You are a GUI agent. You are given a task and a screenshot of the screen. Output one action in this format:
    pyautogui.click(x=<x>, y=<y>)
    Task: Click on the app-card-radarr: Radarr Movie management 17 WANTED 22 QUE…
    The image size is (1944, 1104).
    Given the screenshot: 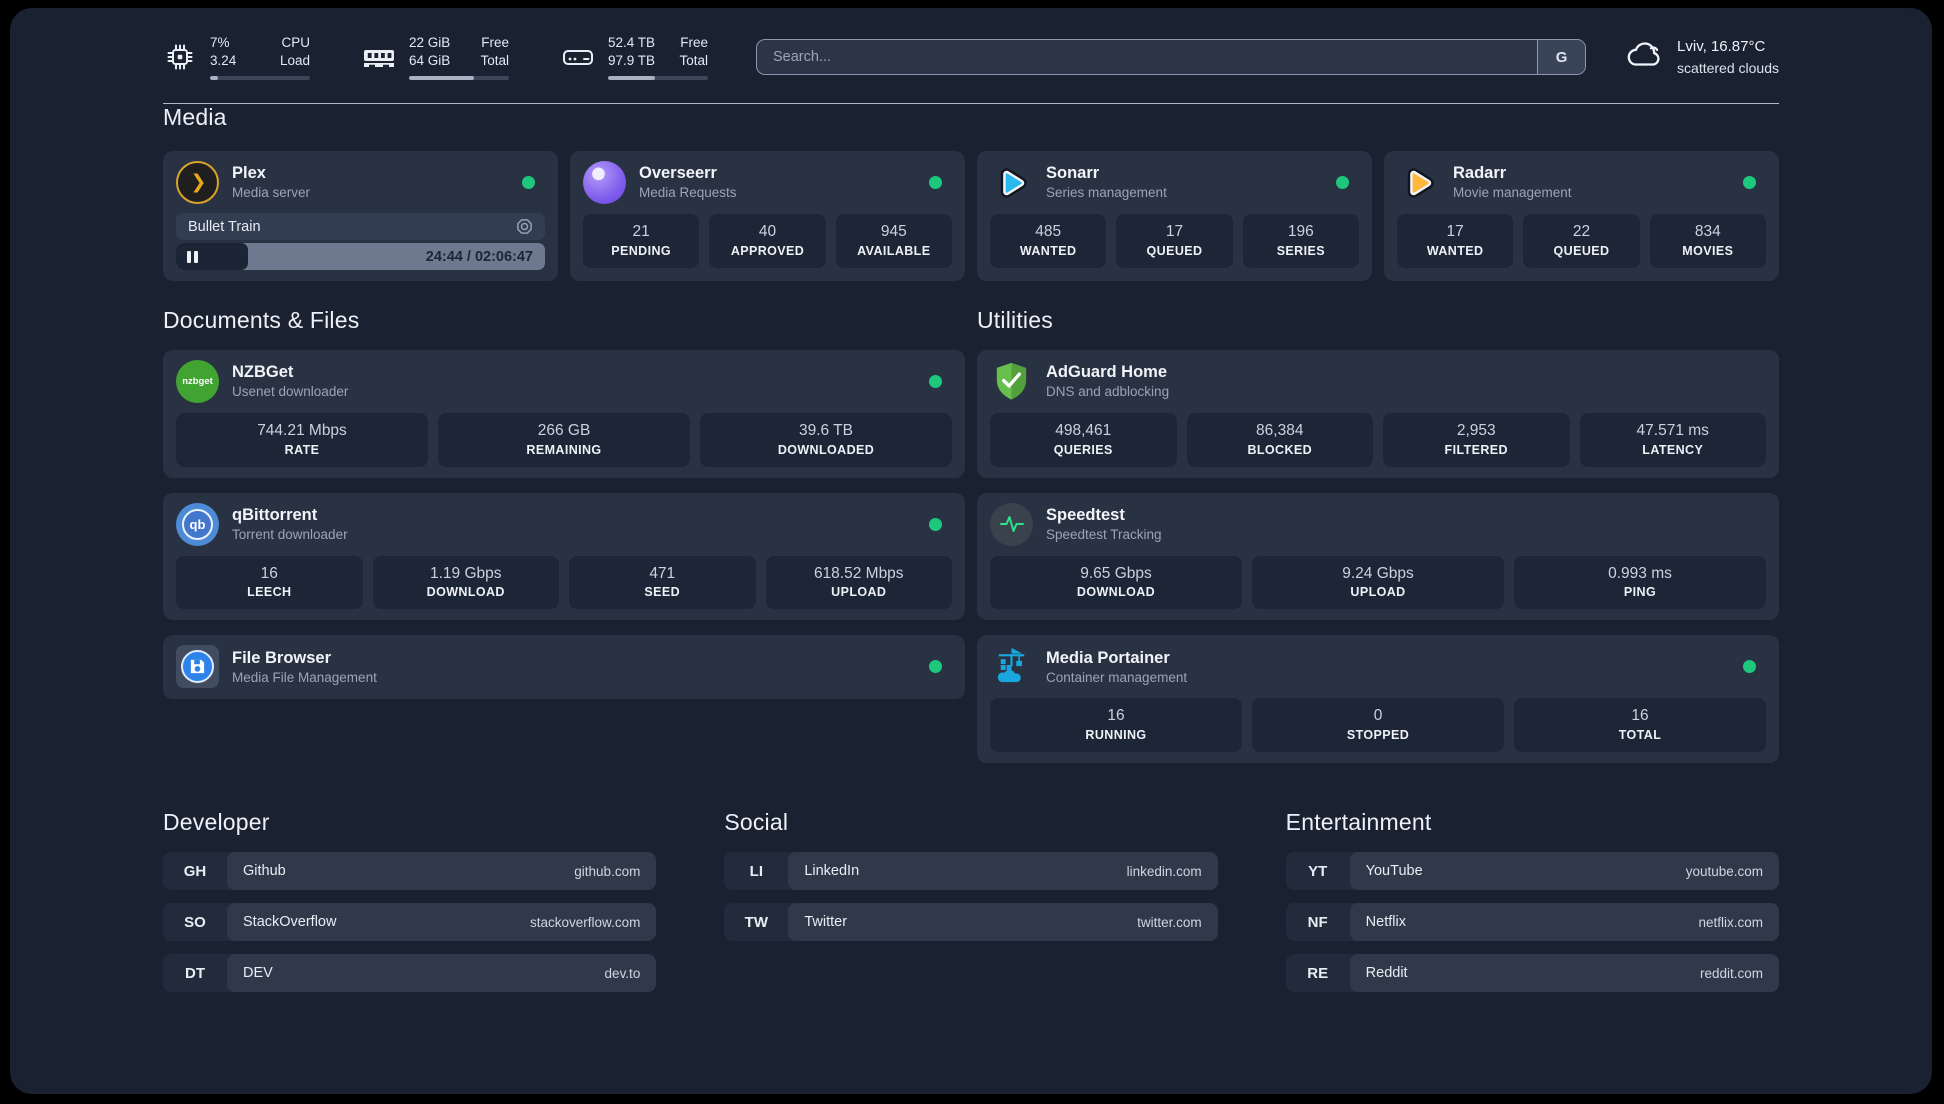 What is the action you would take?
    pyautogui.click(x=1581, y=216)
    